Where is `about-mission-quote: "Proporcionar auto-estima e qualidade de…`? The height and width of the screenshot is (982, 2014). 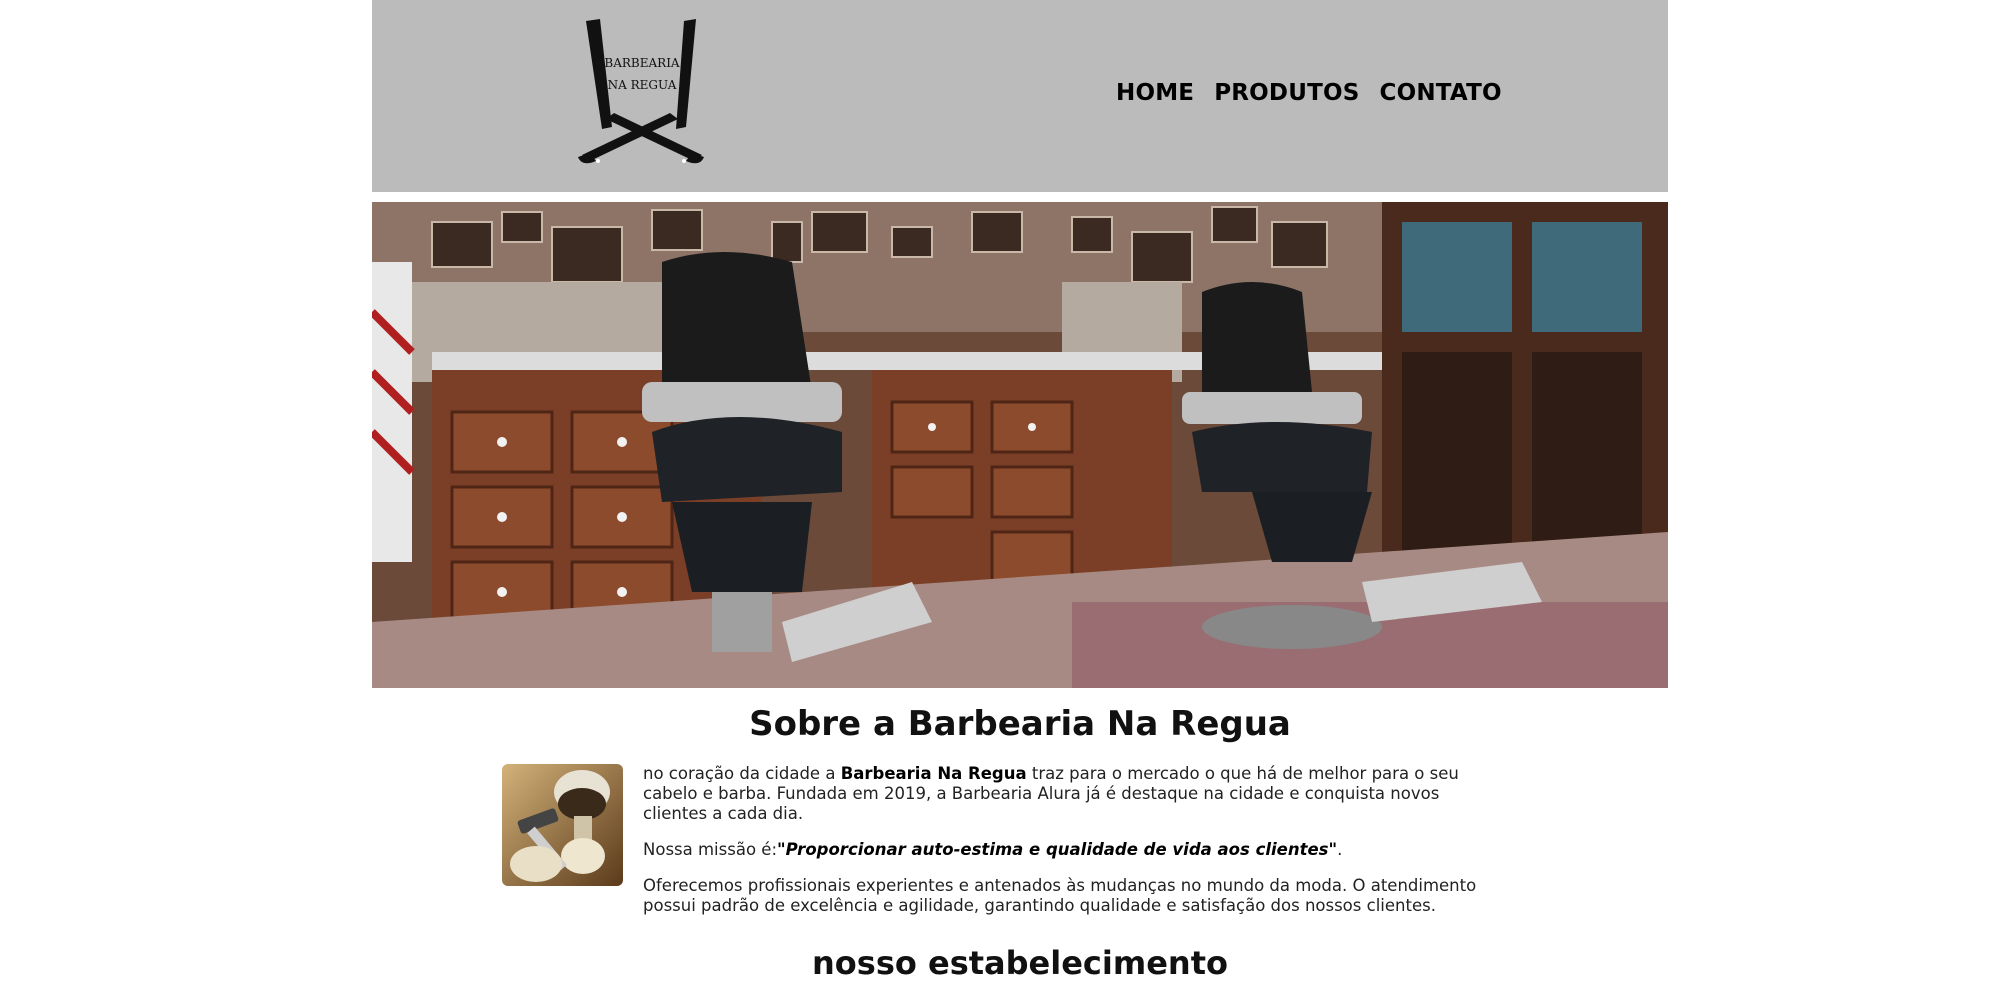
about-mission-quote: "Proporcionar auto-estima e qualidade de… is located at coordinates (1057, 849).